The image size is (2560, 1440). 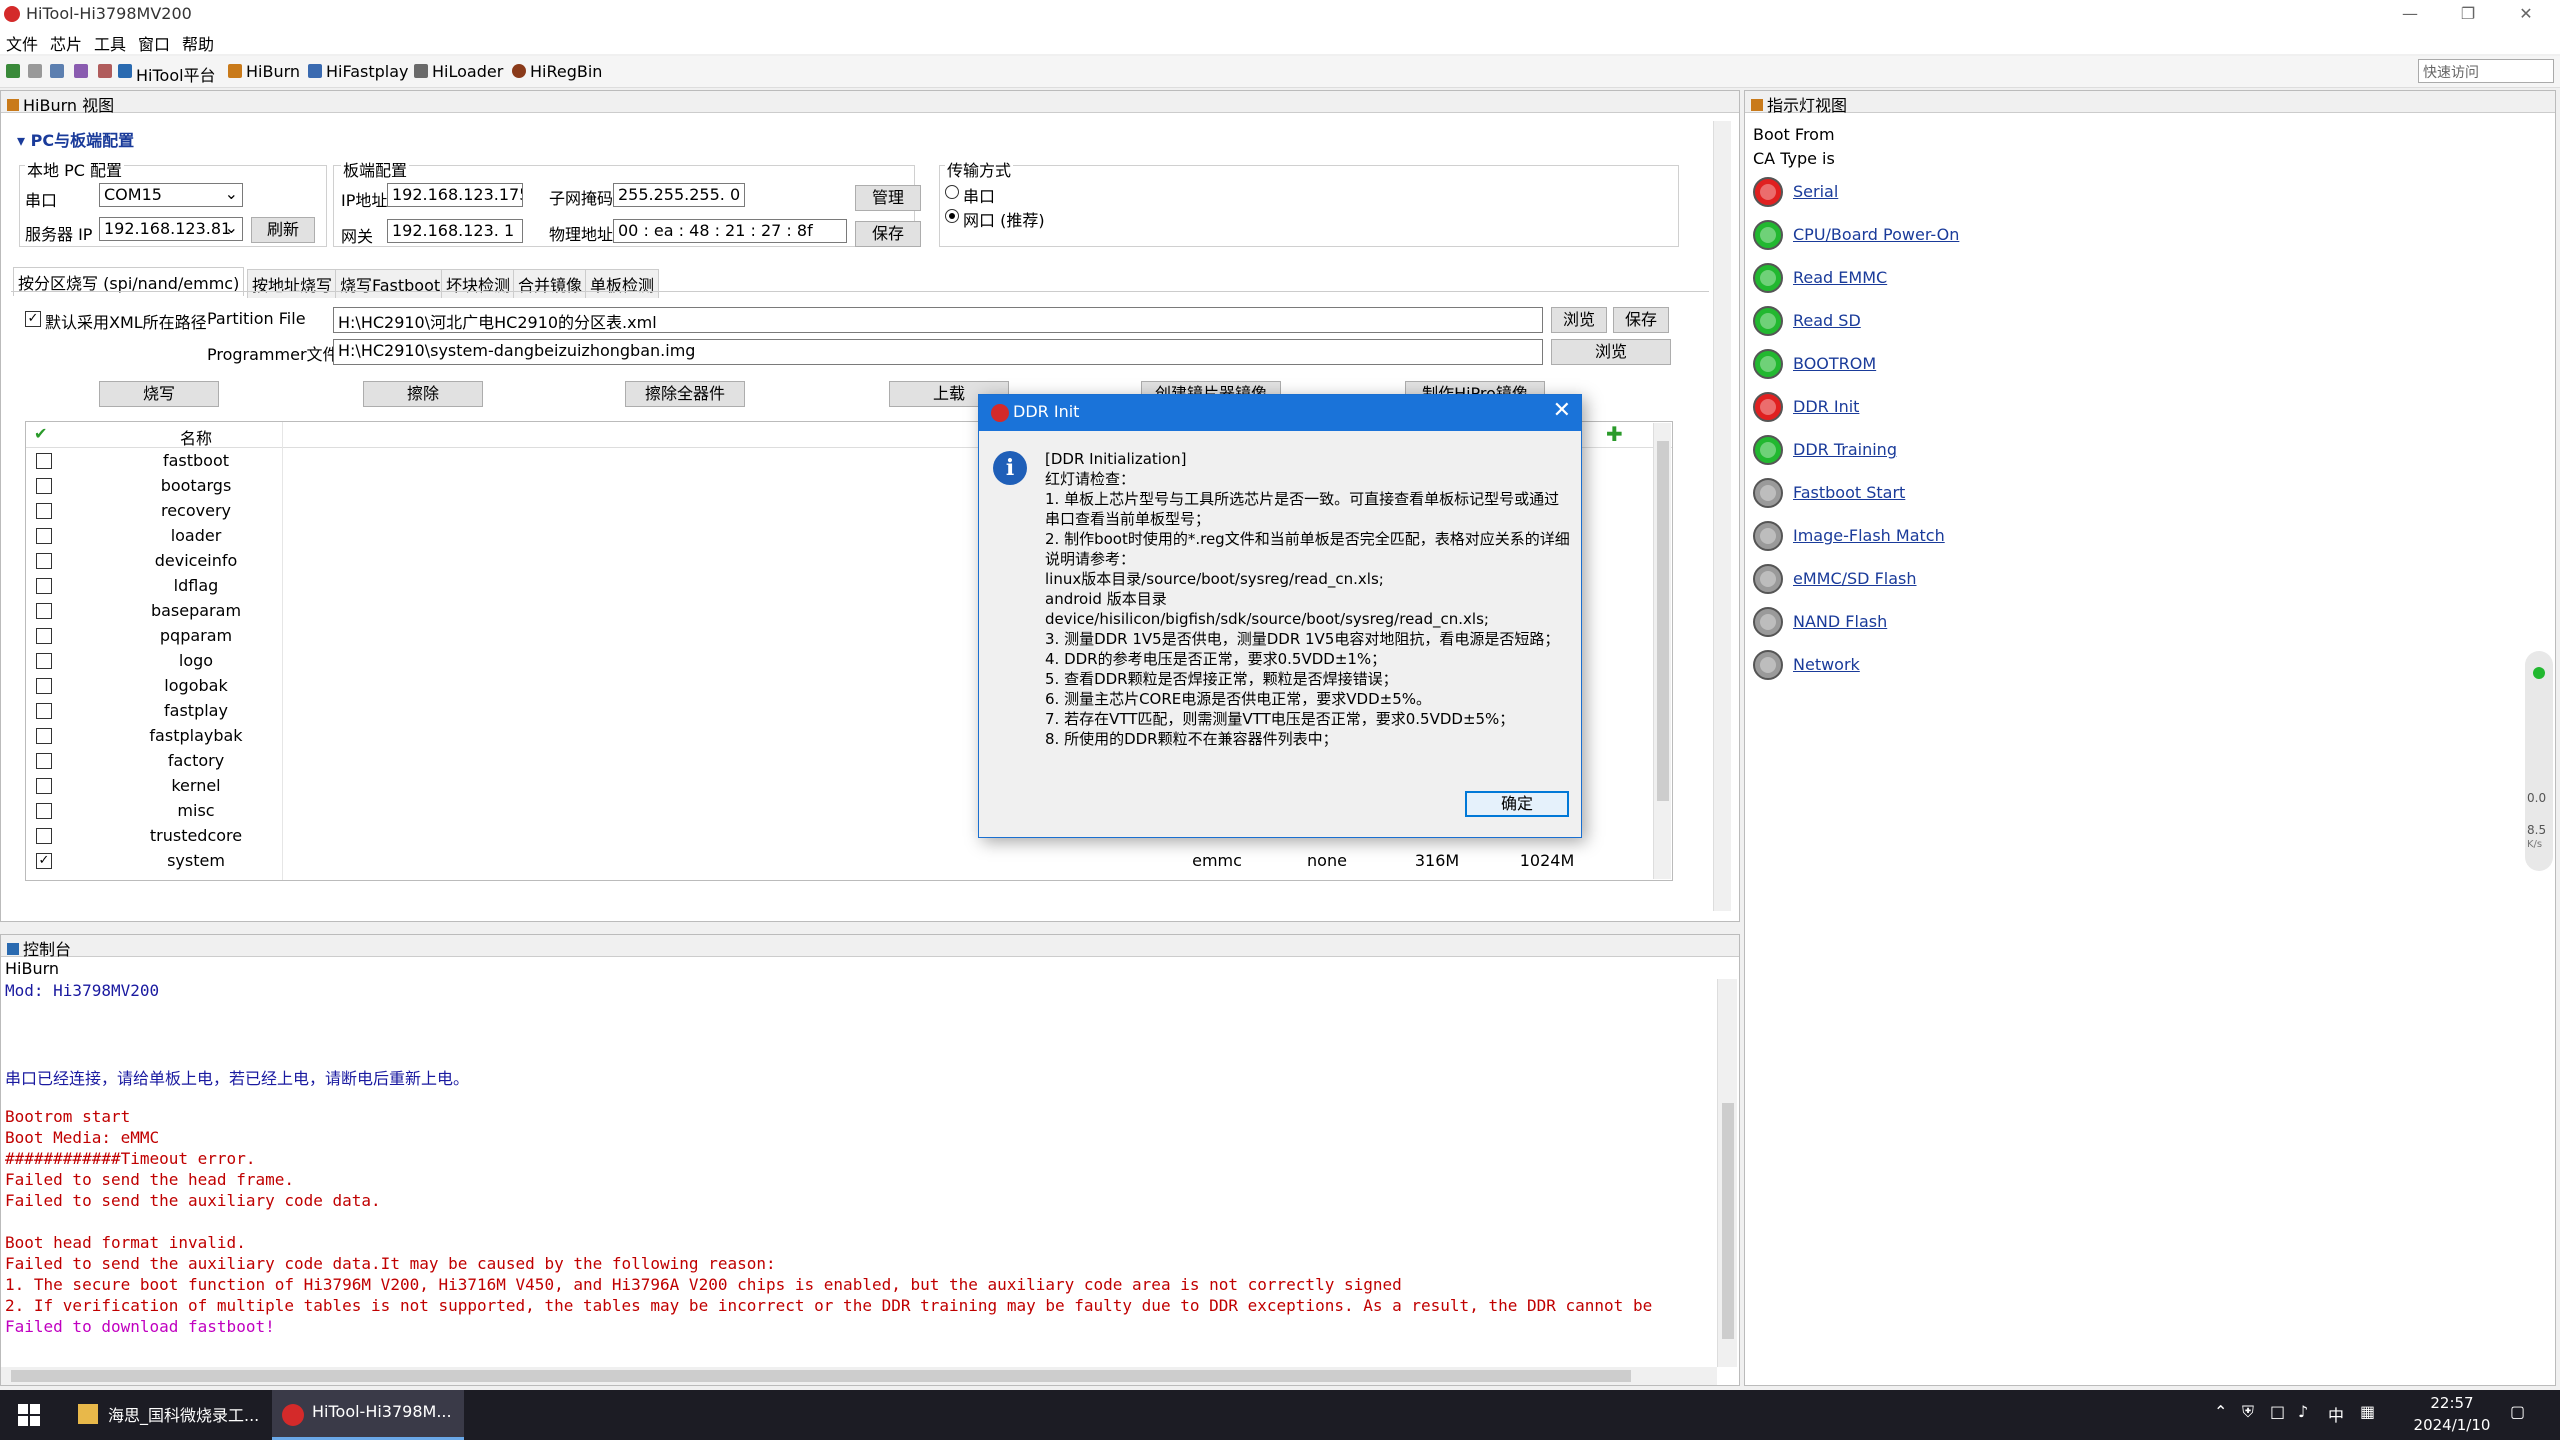 What do you see at coordinates (176, 74) in the screenshot?
I see `hitool-platform-button: HiTool平台` at bounding box center [176, 74].